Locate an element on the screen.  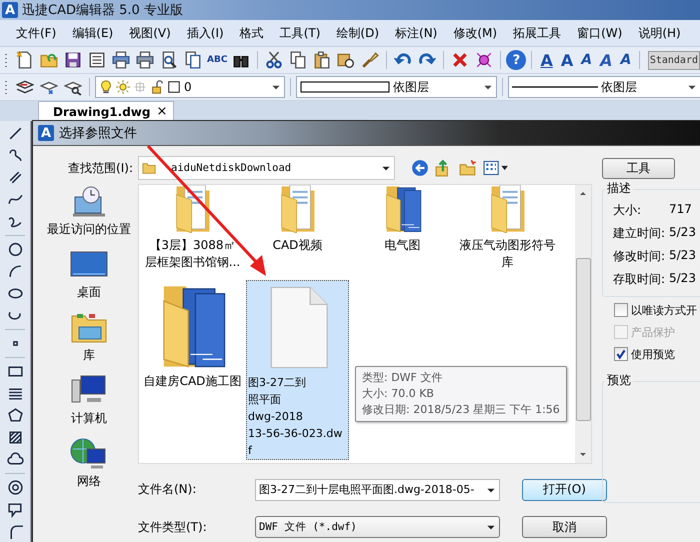
spell-check-button: ABC is located at coordinates (217, 60).